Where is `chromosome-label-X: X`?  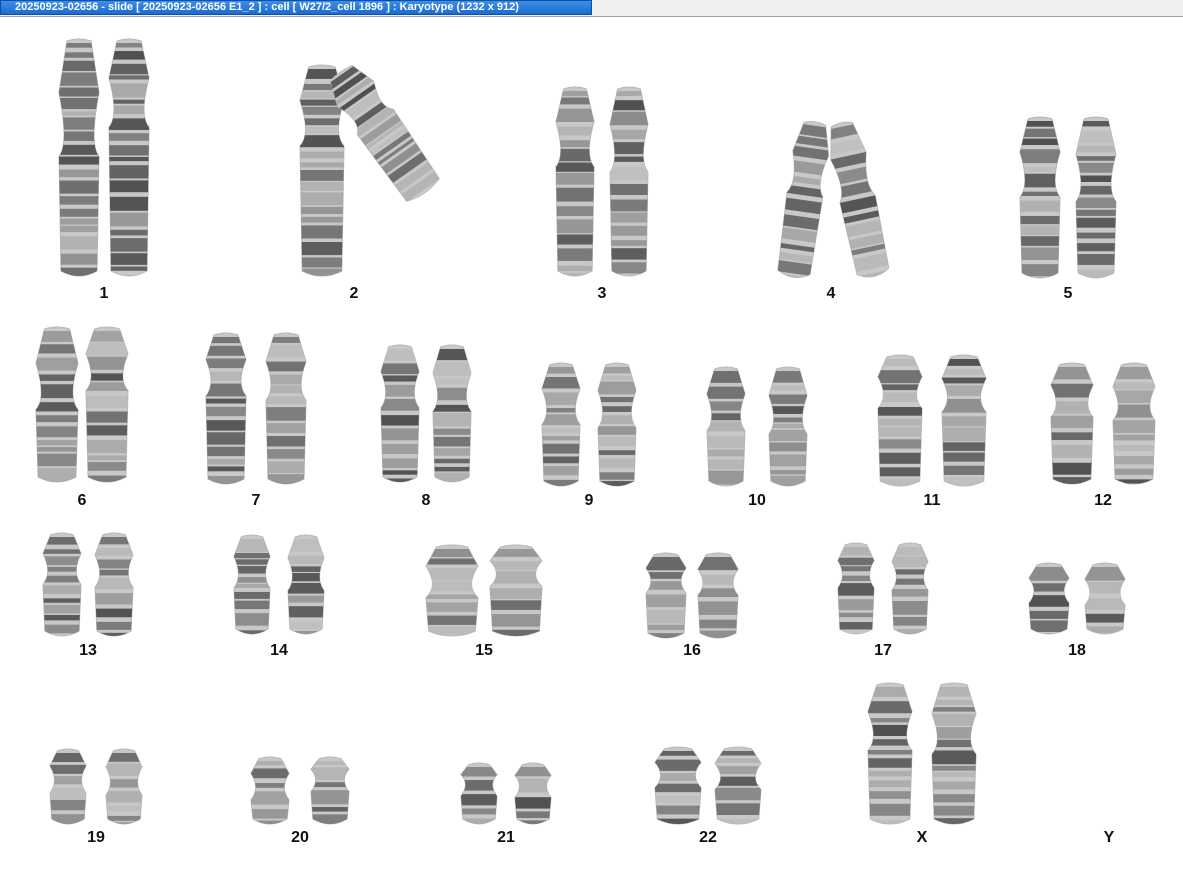 chromosome-label-X: X is located at coordinates (922, 837).